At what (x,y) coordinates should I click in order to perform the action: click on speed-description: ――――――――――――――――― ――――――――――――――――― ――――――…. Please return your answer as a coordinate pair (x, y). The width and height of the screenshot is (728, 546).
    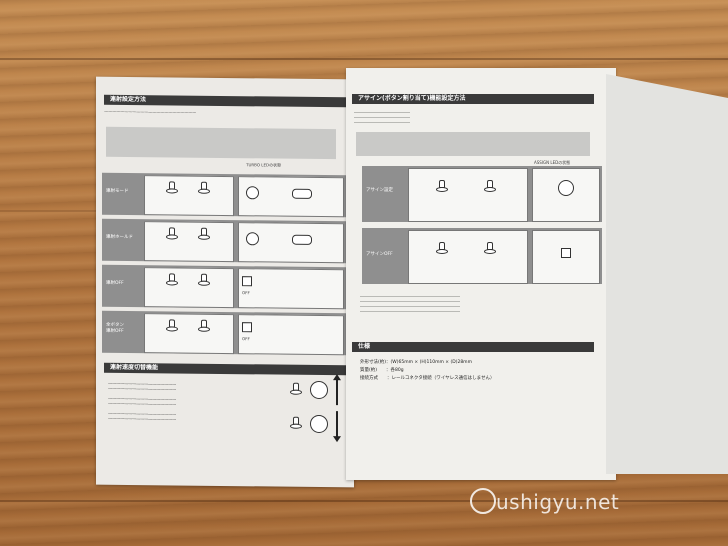
    Looking at the image, I should click on (142, 401).